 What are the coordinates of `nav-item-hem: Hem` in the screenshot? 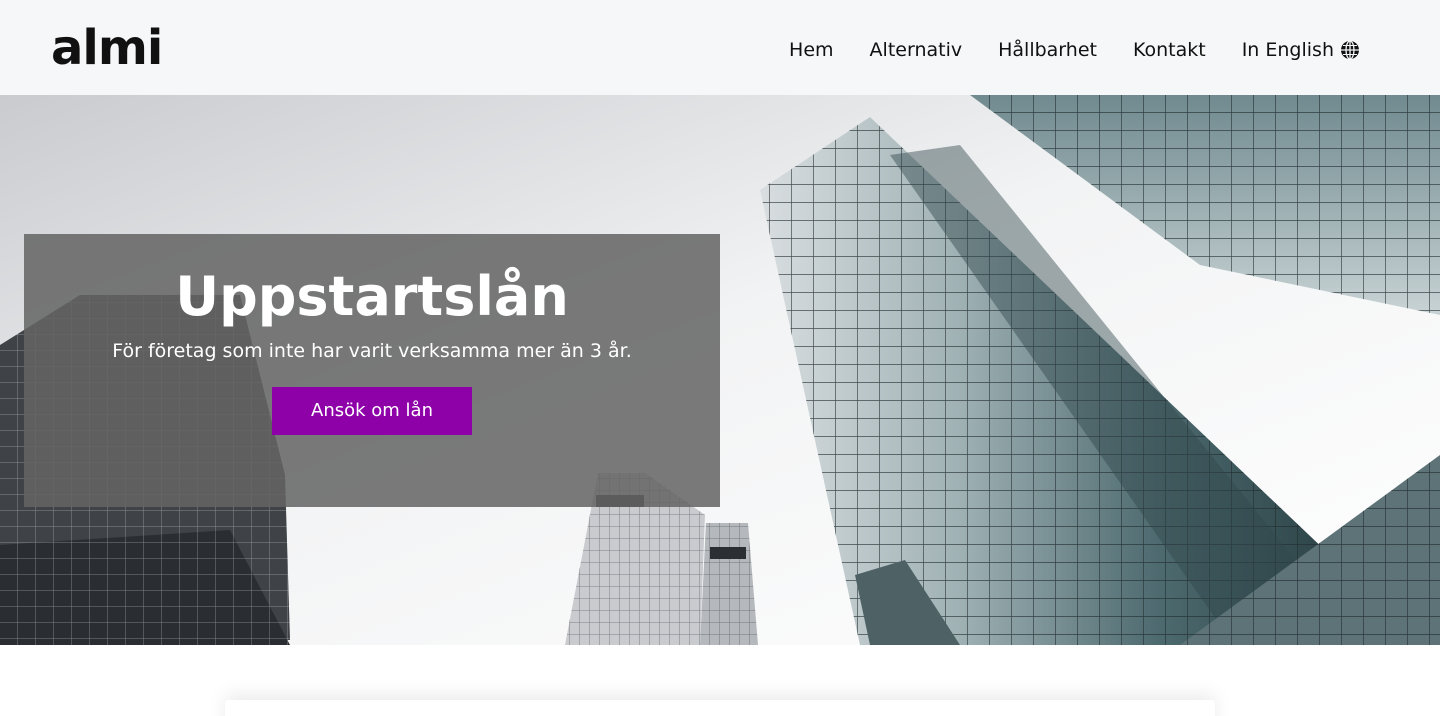 It's located at (811, 50).